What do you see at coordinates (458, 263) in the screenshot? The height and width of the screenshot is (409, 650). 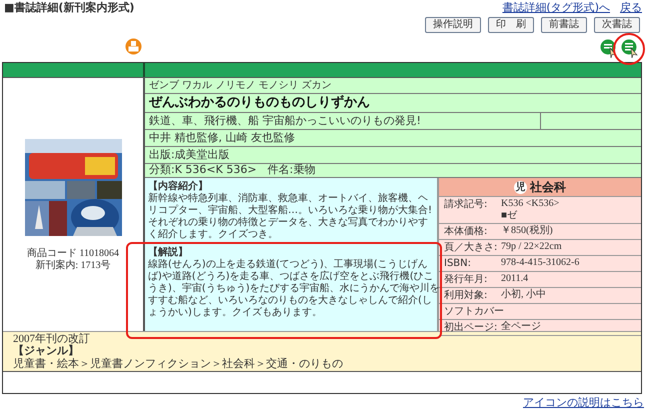 I see `detail-label: ISBN:` at bounding box center [458, 263].